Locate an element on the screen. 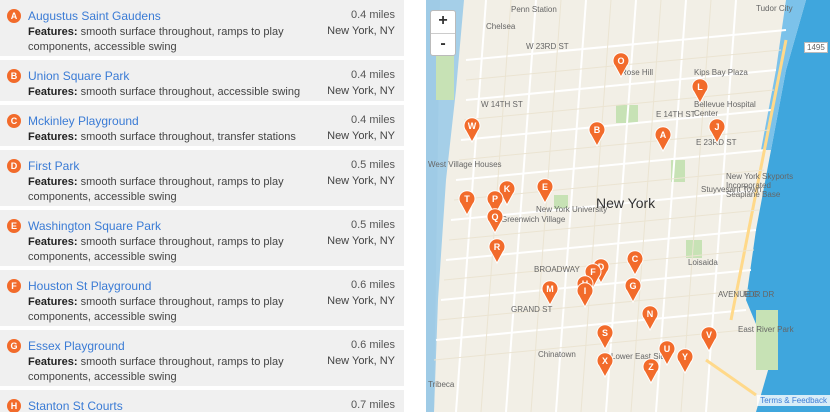 The height and width of the screenshot is (412, 830). map-place-label: Penn Station is located at coordinates (534, 9).